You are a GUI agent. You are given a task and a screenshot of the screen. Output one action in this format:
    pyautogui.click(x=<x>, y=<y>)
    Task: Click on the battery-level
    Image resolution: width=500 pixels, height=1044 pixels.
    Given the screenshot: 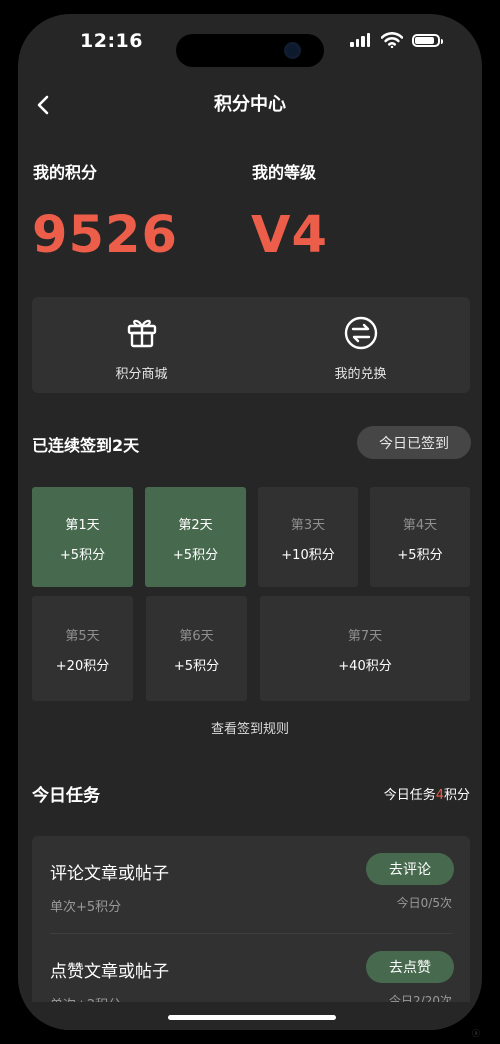 What is the action you would take?
    pyautogui.click(x=424, y=40)
    